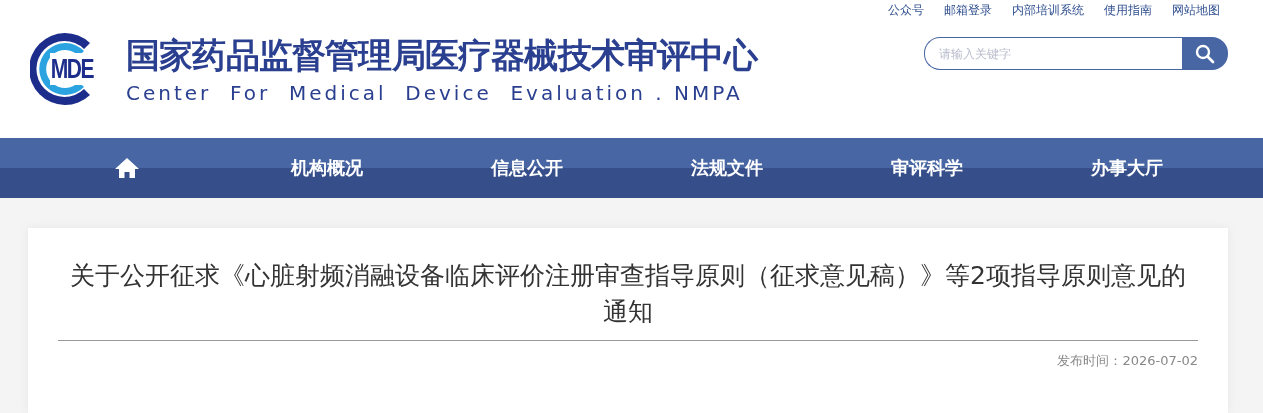  Describe the element at coordinates (727, 168) in the screenshot. I see `nav-item: 法规文件` at that location.